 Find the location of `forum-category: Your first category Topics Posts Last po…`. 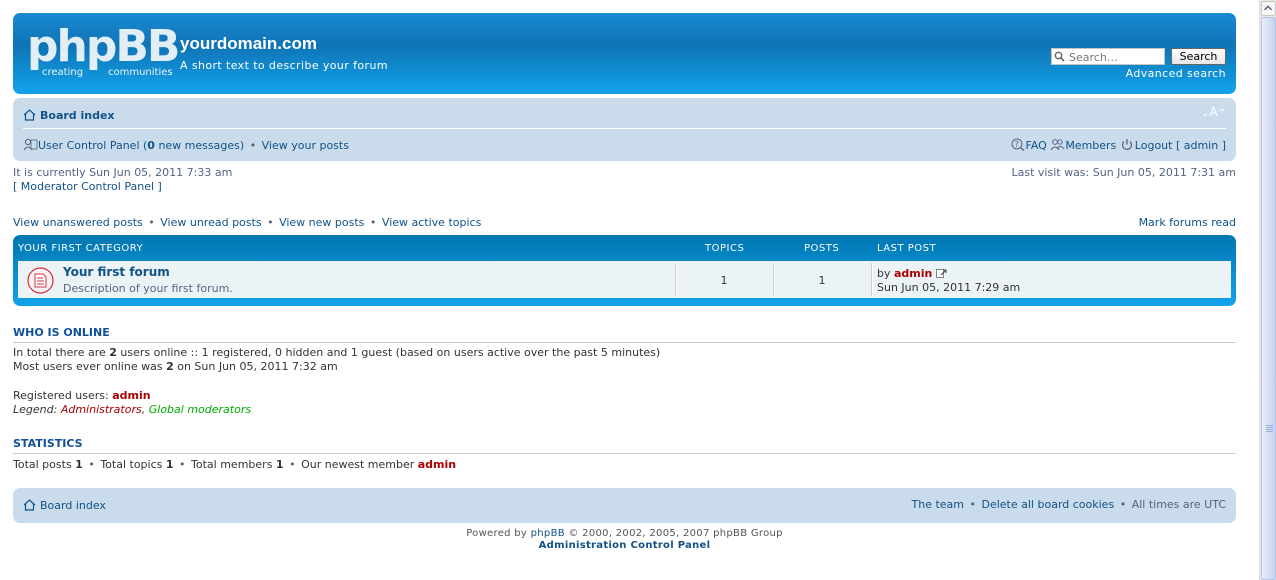

forum-category: Your first category Topics Posts Last po… is located at coordinates (624, 270).